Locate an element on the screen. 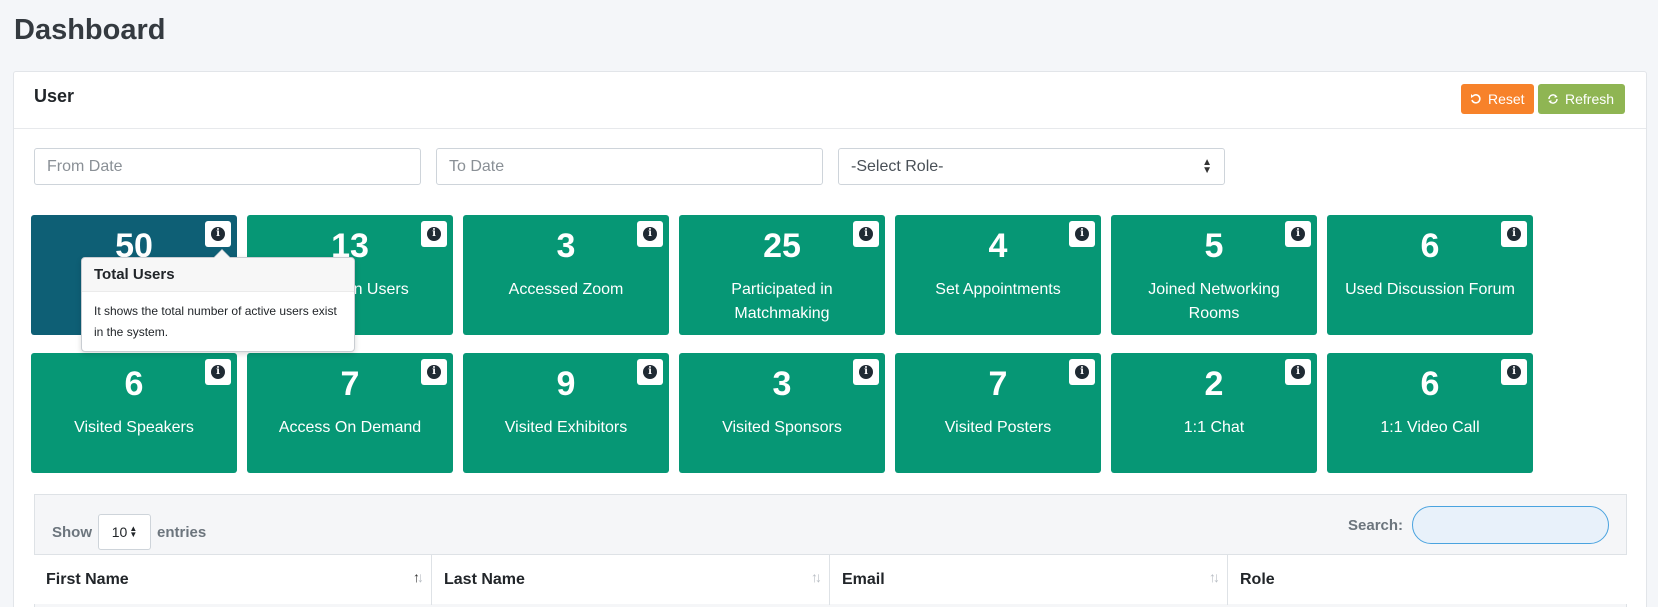 The height and width of the screenshot is (607, 1658). reset-button: Reset is located at coordinates (1497, 99).